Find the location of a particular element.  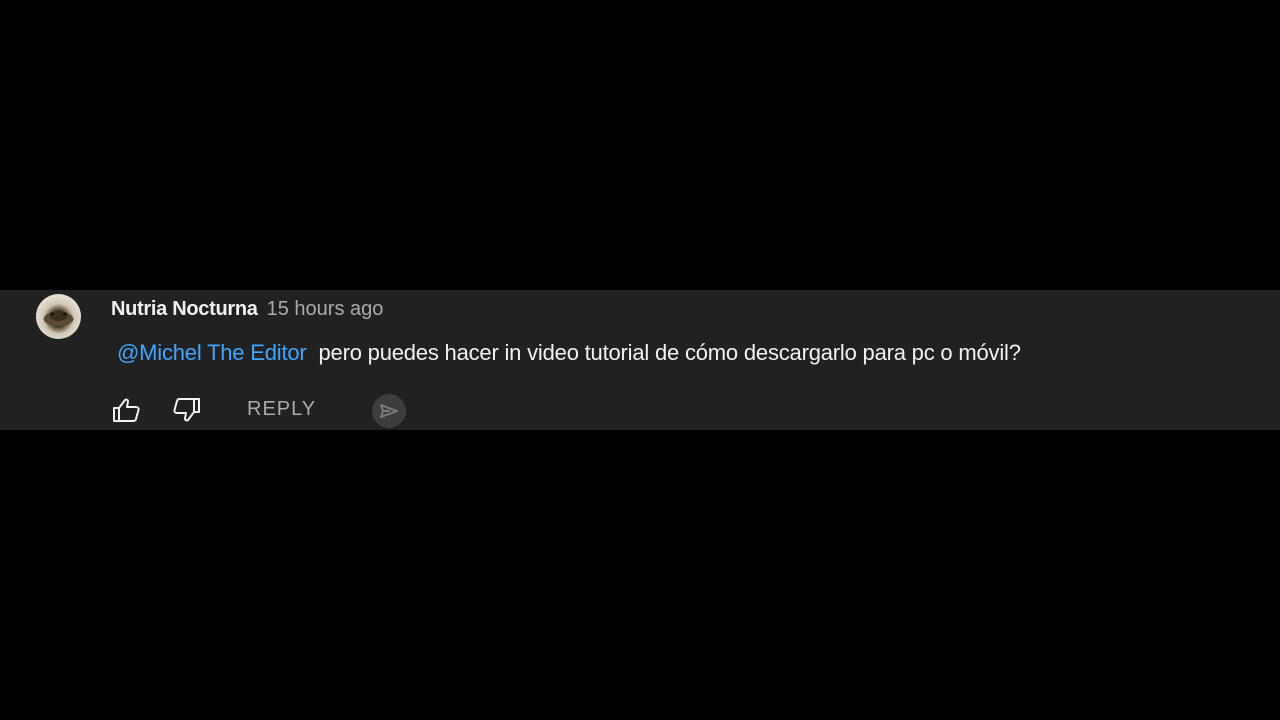

send-arrow-icon is located at coordinates (389, 411).